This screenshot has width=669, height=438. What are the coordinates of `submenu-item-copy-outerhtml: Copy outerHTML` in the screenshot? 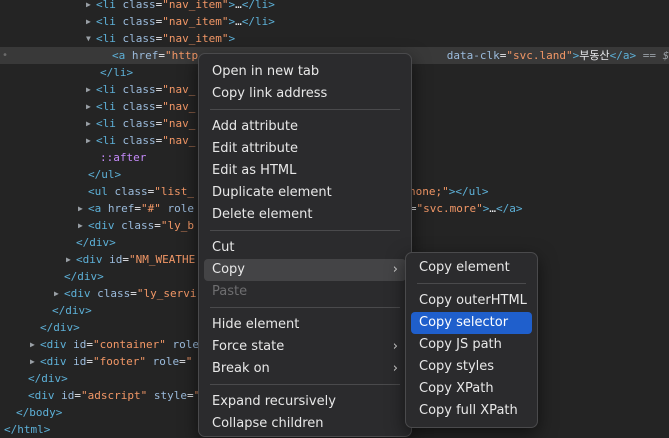 It's located at (471, 301).